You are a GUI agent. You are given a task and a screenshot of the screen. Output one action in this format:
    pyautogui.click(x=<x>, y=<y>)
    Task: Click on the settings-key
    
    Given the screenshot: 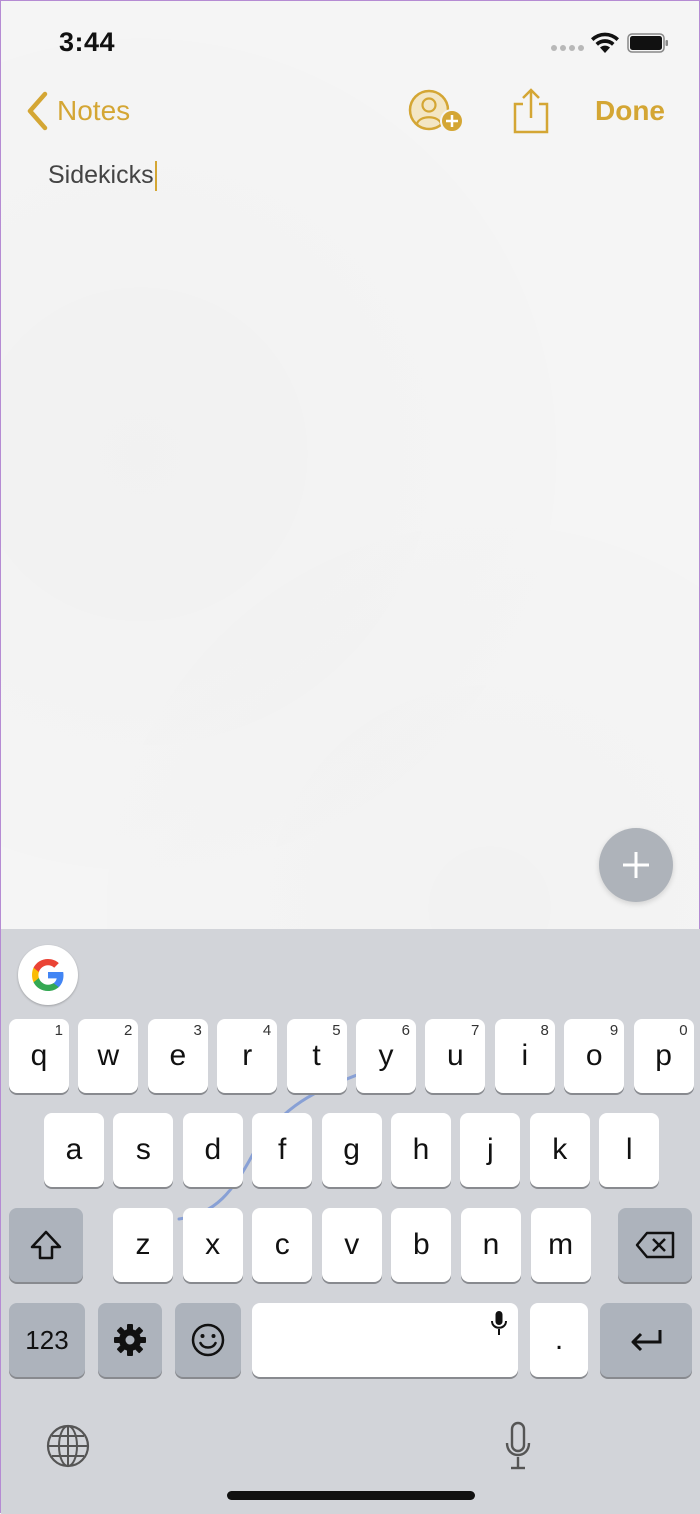 What is the action you would take?
    pyautogui.click(x=130, y=1340)
    